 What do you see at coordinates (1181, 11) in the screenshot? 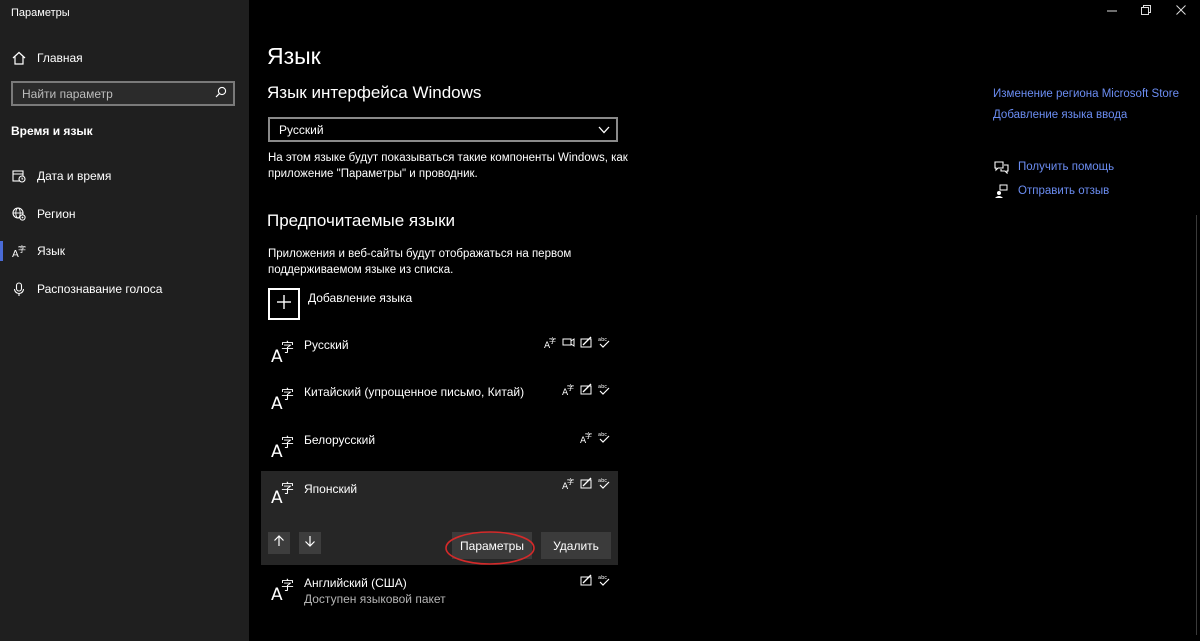
I see `close-button` at bounding box center [1181, 11].